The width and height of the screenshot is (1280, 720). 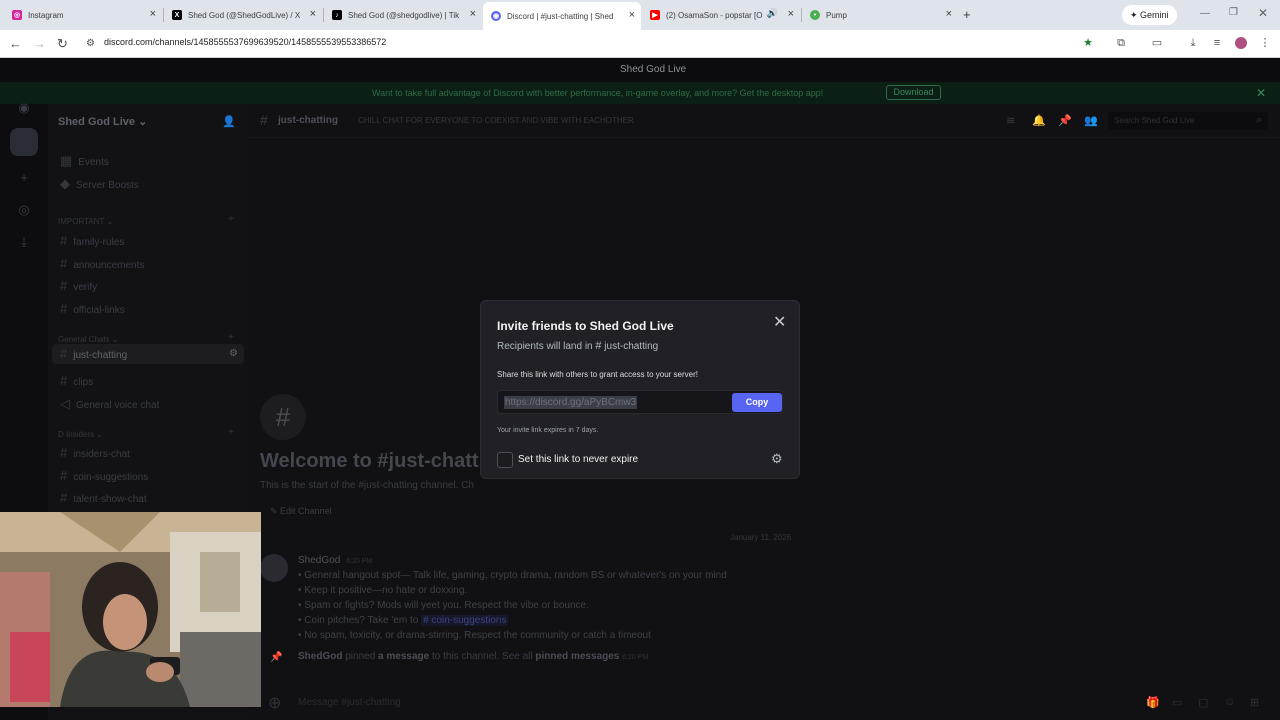 I want to click on download-button: Download, so click(x=913, y=92).